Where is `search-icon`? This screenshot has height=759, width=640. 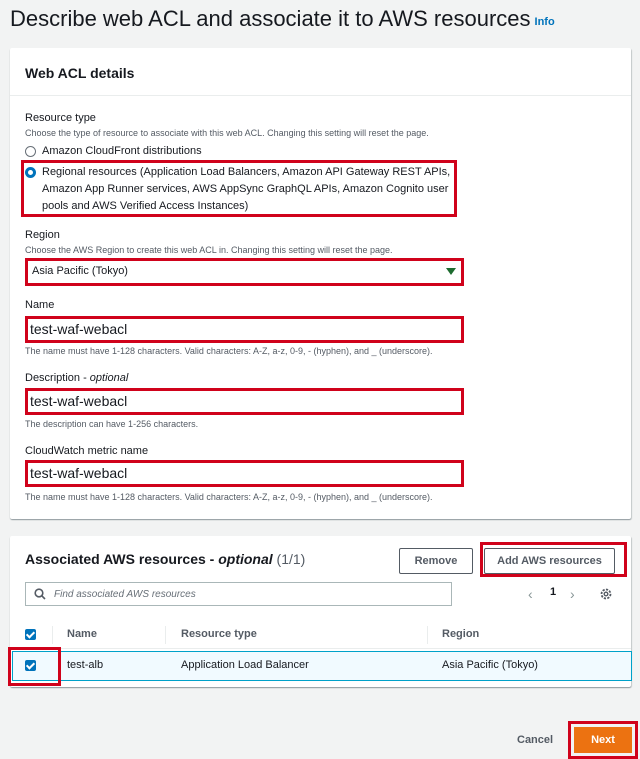 search-icon is located at coordinates (40, 594).